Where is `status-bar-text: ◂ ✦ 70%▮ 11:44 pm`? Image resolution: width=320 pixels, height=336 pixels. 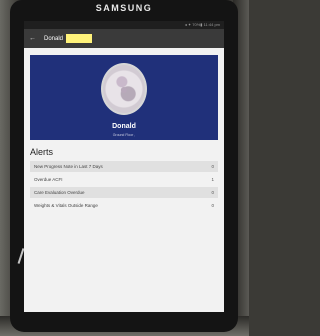 status-bar-text: ◂ ✦ 70%▮ 11:44 pm is located at coordinates (202, 24).